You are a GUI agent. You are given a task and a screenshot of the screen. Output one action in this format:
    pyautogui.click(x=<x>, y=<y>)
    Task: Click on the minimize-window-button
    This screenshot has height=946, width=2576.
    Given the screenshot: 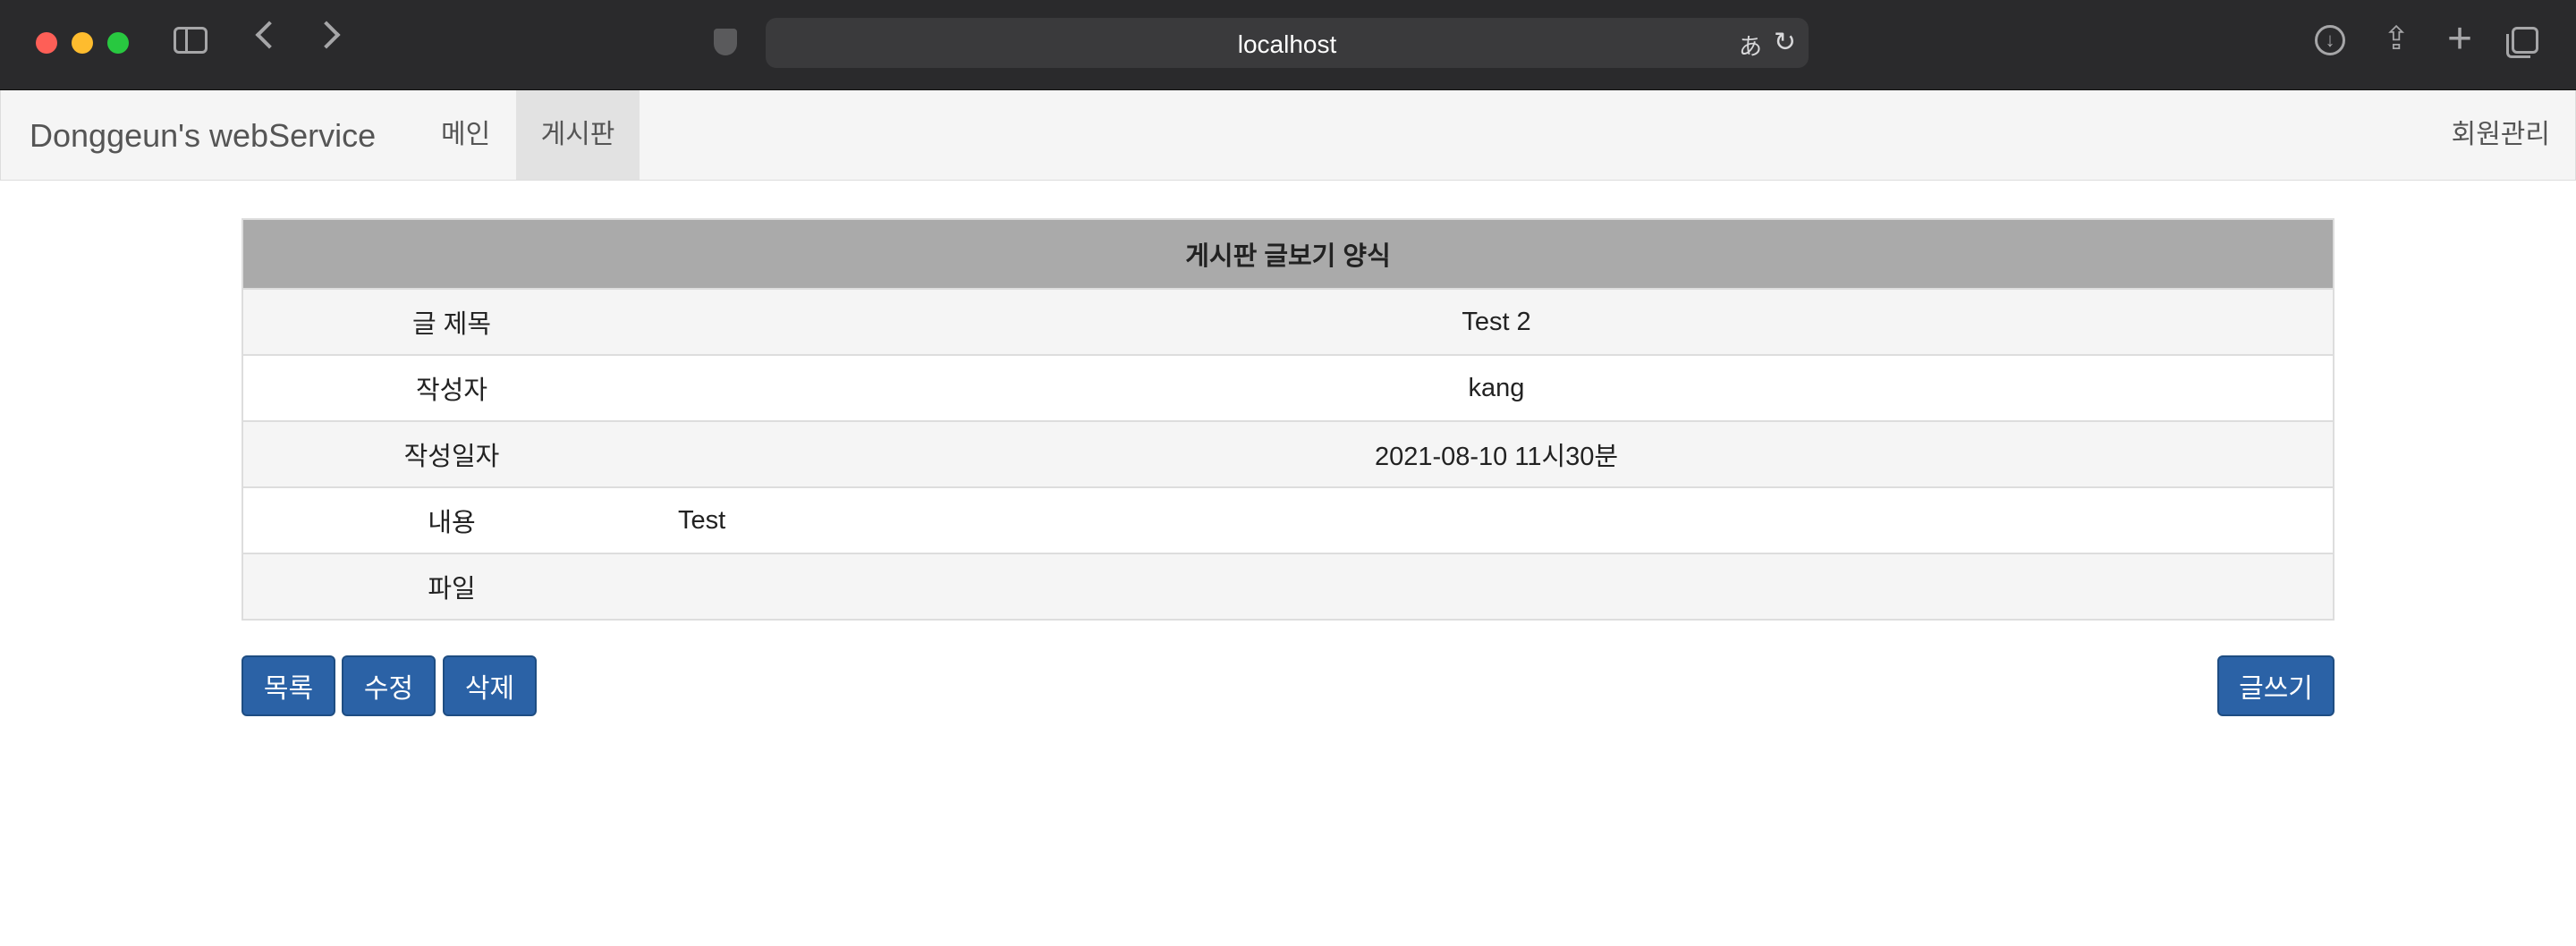 What is the action you would take?
    pyautogui.click(x=82, y=43)
    